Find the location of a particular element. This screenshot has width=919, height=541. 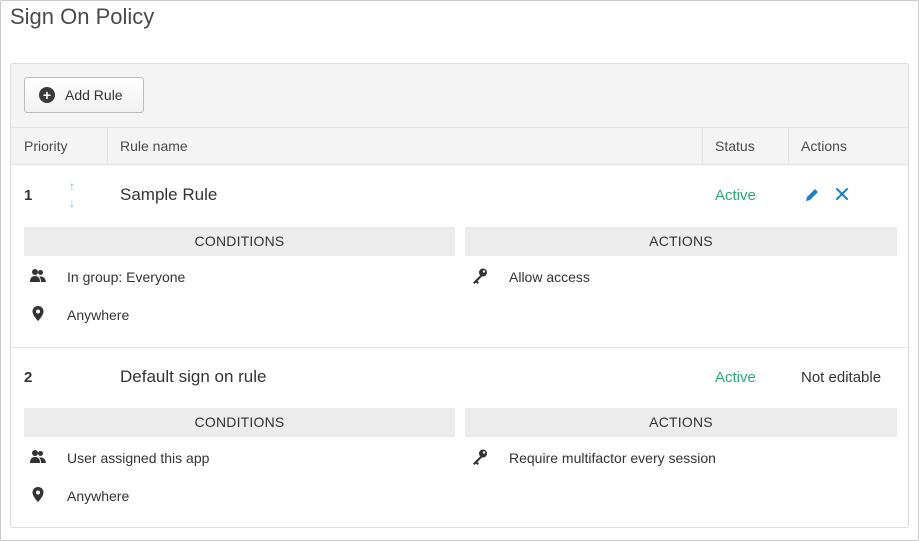

add-rule-button: + Add Rule is located at coordinates (84, 95).